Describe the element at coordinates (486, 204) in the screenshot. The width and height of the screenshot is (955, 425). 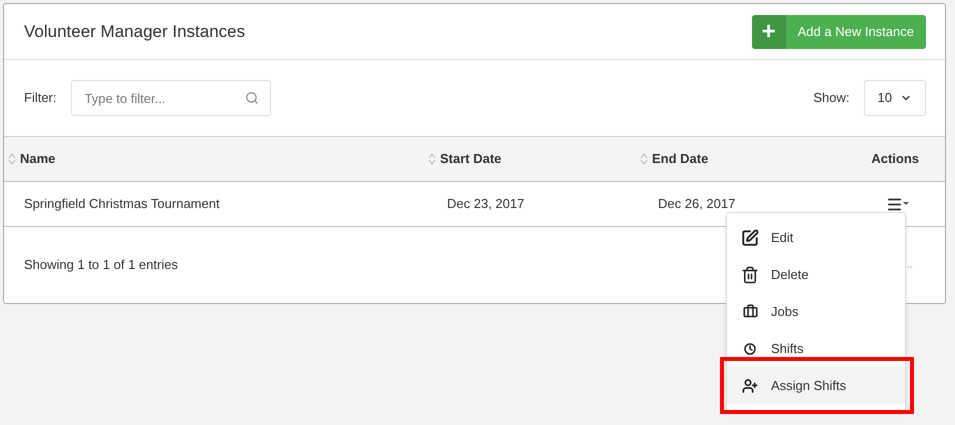
I see `table-cell-text: Dec 23, 2017` at that location.